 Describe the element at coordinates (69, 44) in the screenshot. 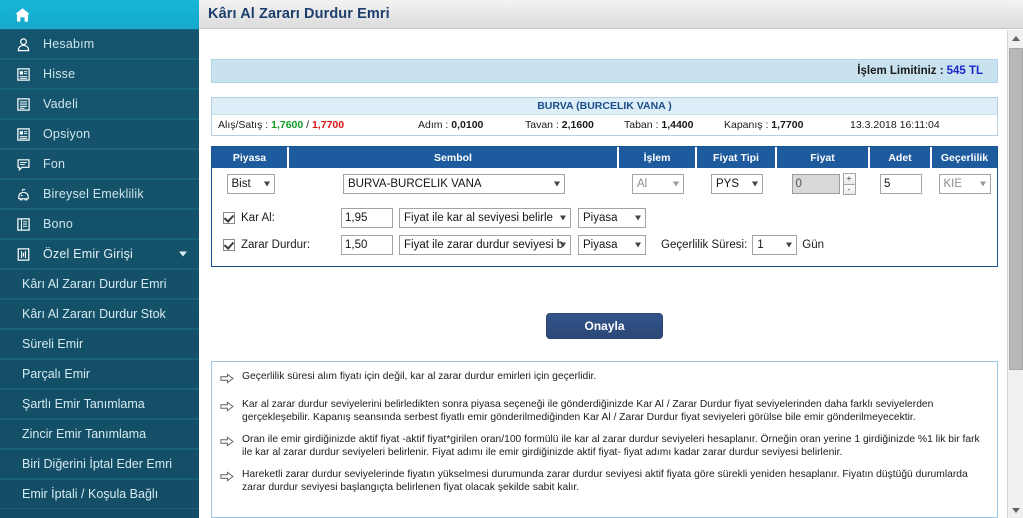

I see `sidebar-item-label: Hesabım` at that location.